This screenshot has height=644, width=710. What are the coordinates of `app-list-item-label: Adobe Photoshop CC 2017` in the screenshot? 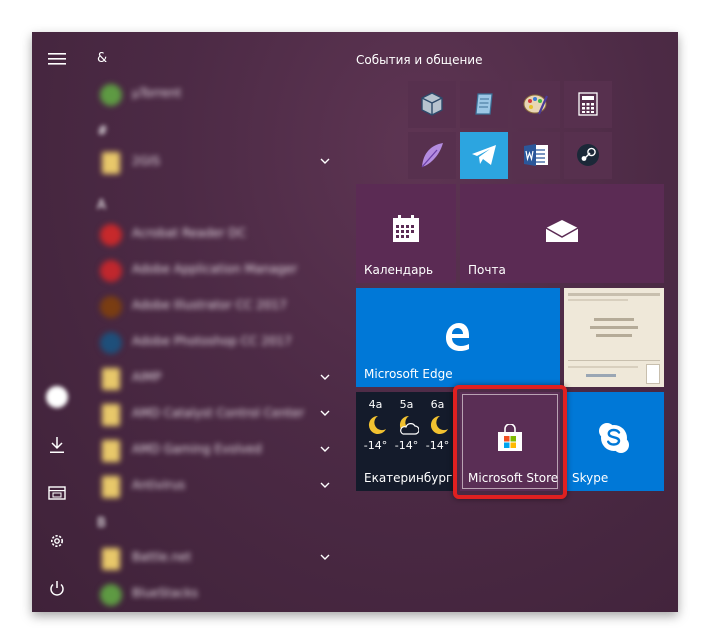 It's located at (212, 341).